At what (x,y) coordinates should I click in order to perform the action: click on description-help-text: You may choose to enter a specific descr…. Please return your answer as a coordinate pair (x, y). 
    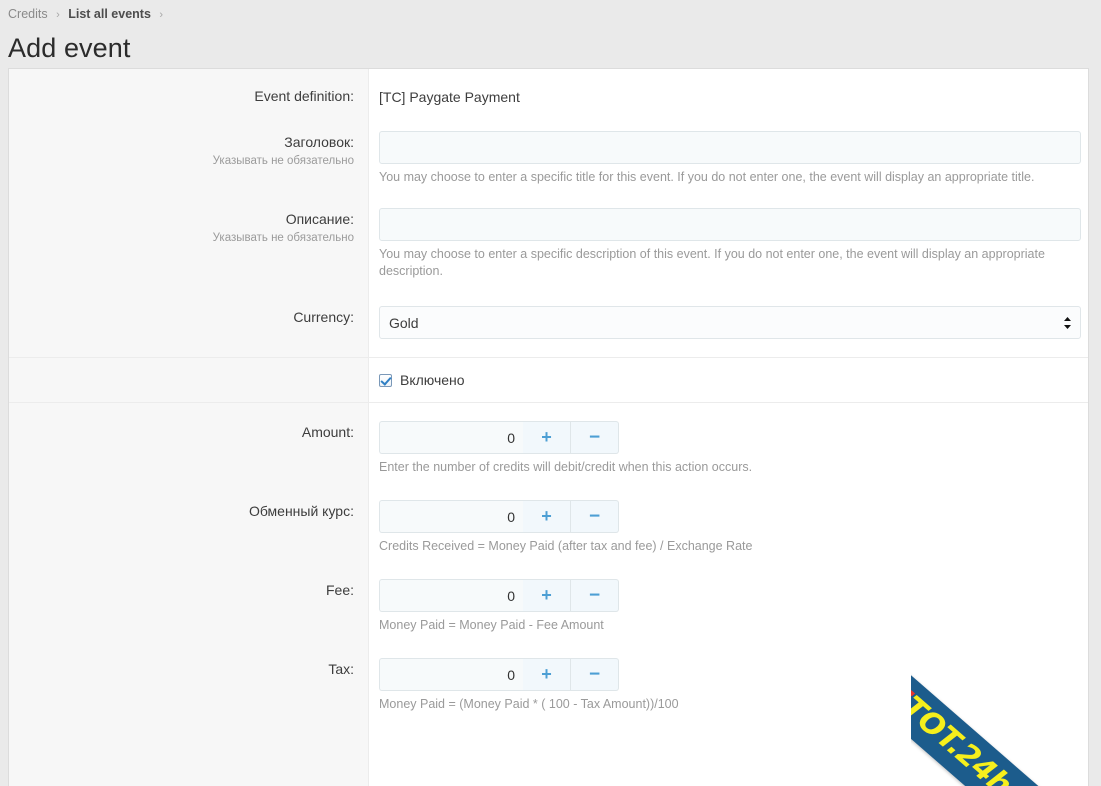
    Looking at the image, I should click on (712, 262).